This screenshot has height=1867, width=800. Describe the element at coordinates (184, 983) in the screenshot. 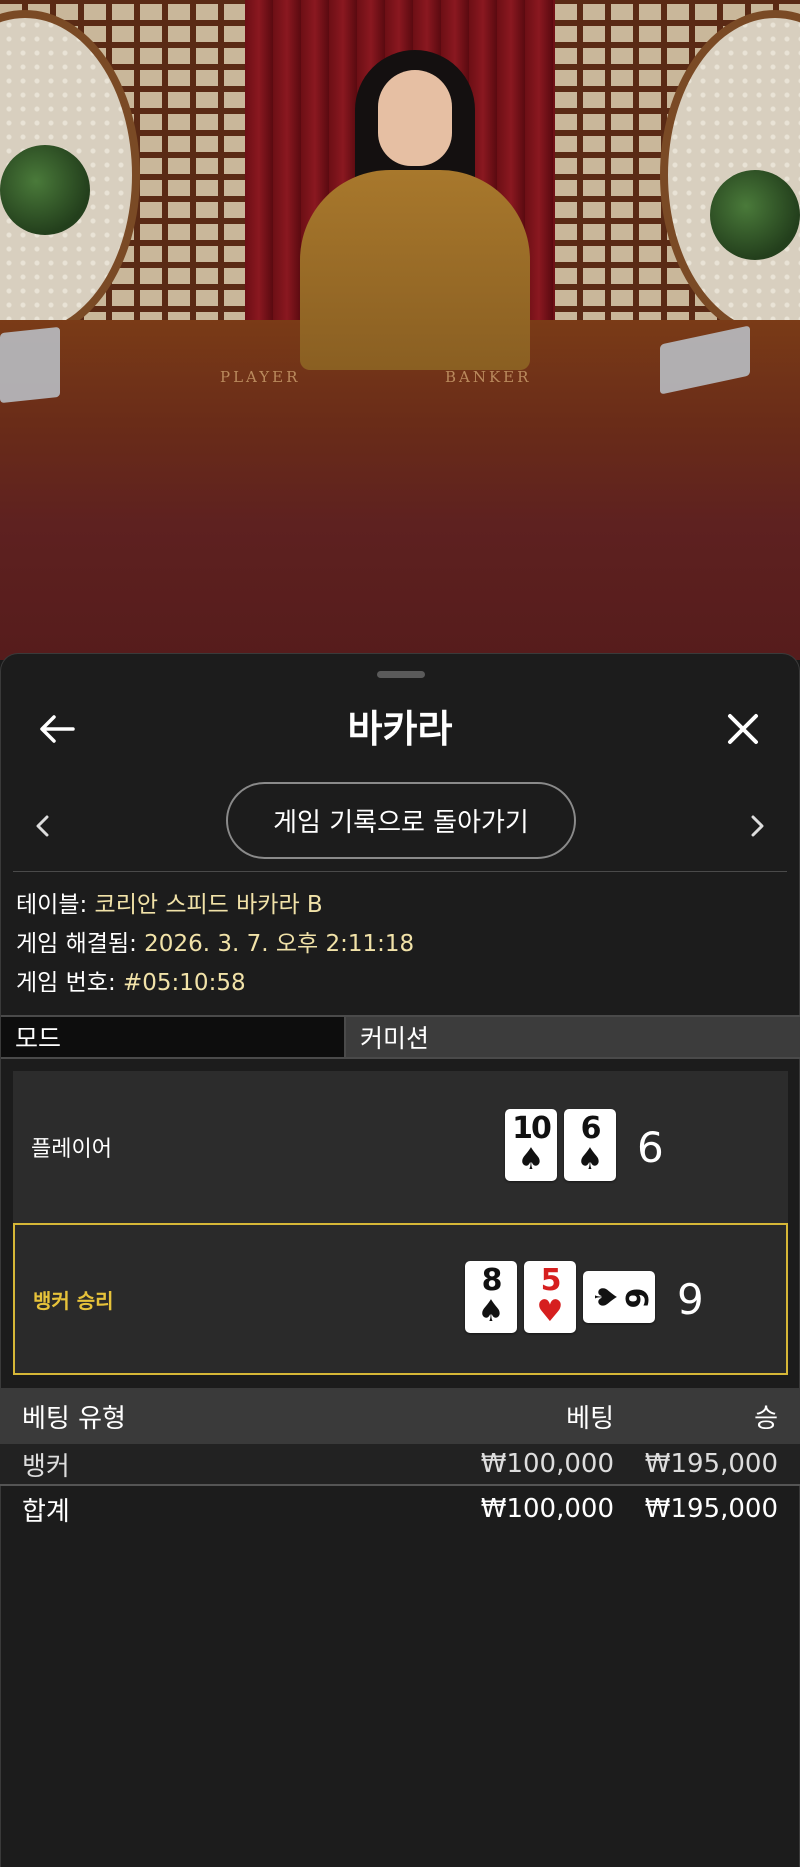

I see `game-number-value: #05:10:58` at that location.